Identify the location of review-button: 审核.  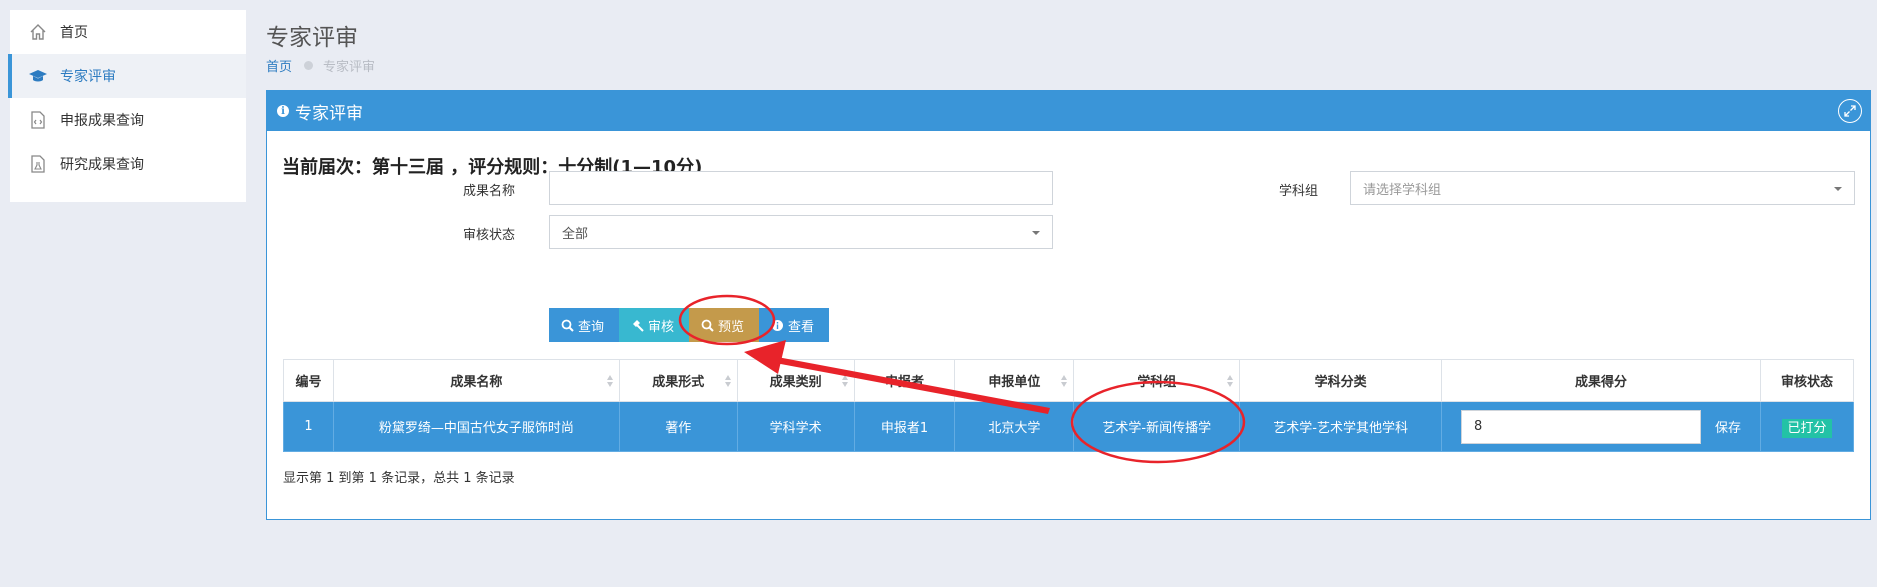
(654, 325).